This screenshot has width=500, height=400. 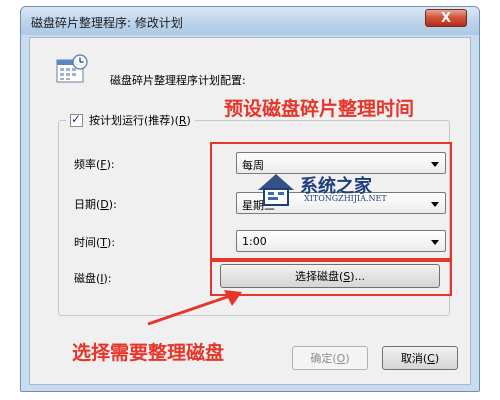 I want to click on close-icon: X, so click(x=446, y=18).